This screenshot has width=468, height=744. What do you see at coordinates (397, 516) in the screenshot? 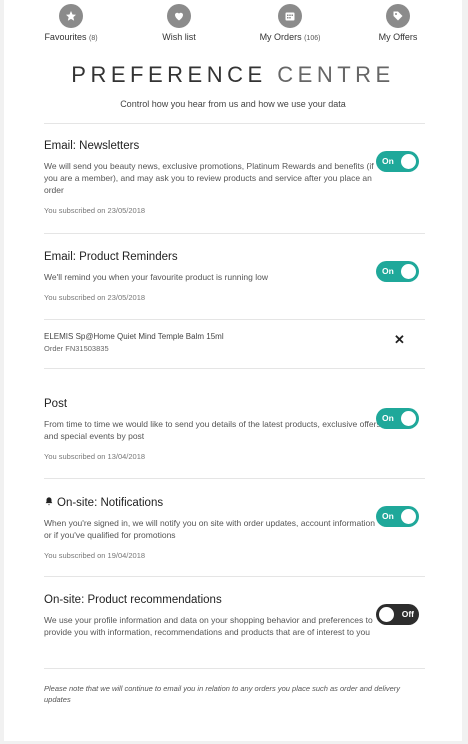
I see `toggle-onsite-notifications: On` at bounding box center [397, 516].